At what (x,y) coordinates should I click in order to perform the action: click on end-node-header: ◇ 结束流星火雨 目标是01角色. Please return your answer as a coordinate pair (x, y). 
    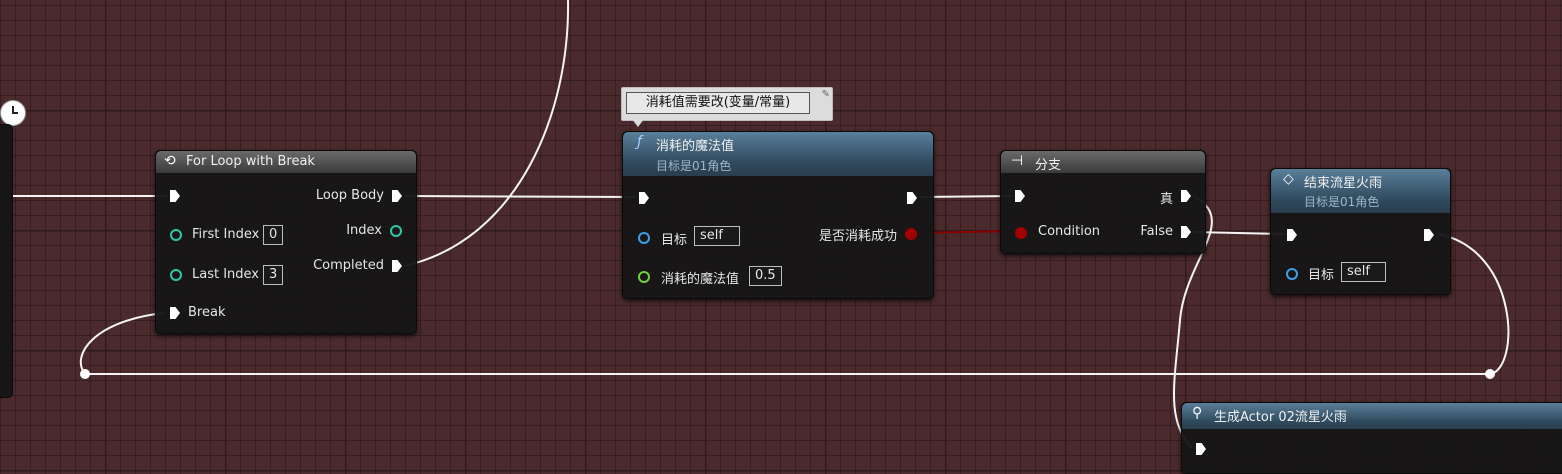
    Looking at the image, I should click on (1360, 191).